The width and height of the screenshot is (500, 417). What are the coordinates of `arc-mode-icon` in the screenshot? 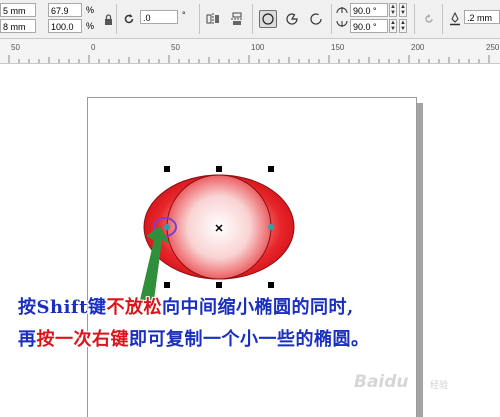 It's located at (316, 19).